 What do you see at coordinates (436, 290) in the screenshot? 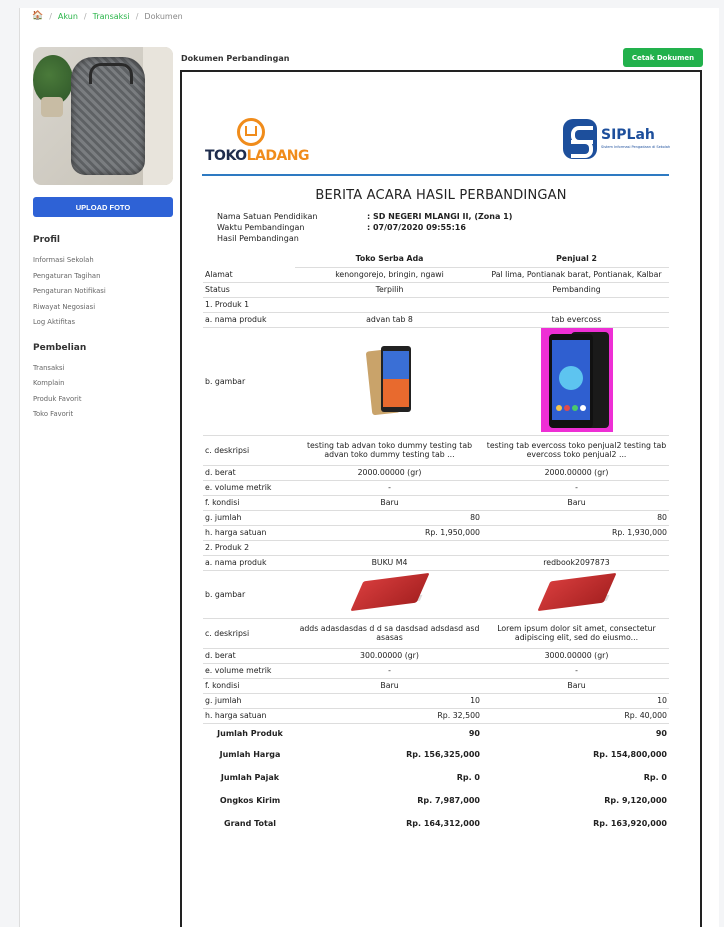
I see `table-row: Status Terpilih Pembanding` at bounding box center [436, 290].